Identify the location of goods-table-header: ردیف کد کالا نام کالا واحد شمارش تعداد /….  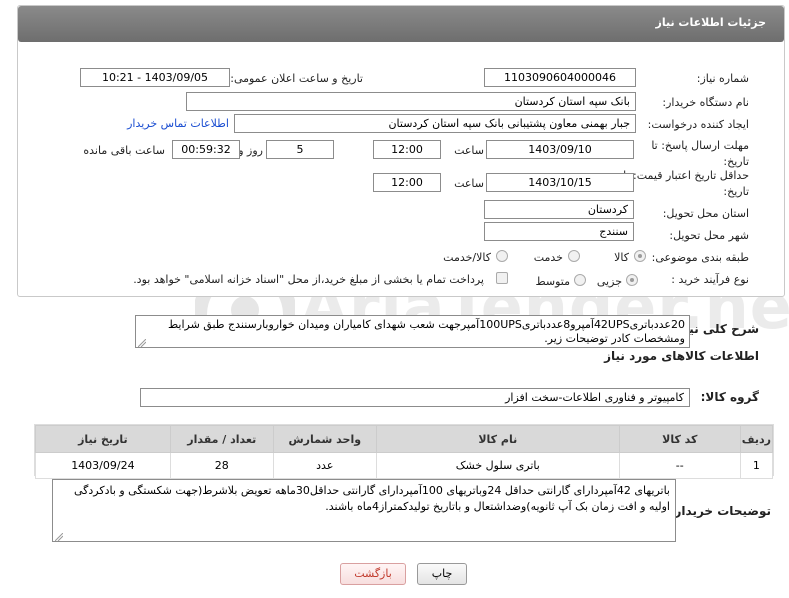
(404, 439).